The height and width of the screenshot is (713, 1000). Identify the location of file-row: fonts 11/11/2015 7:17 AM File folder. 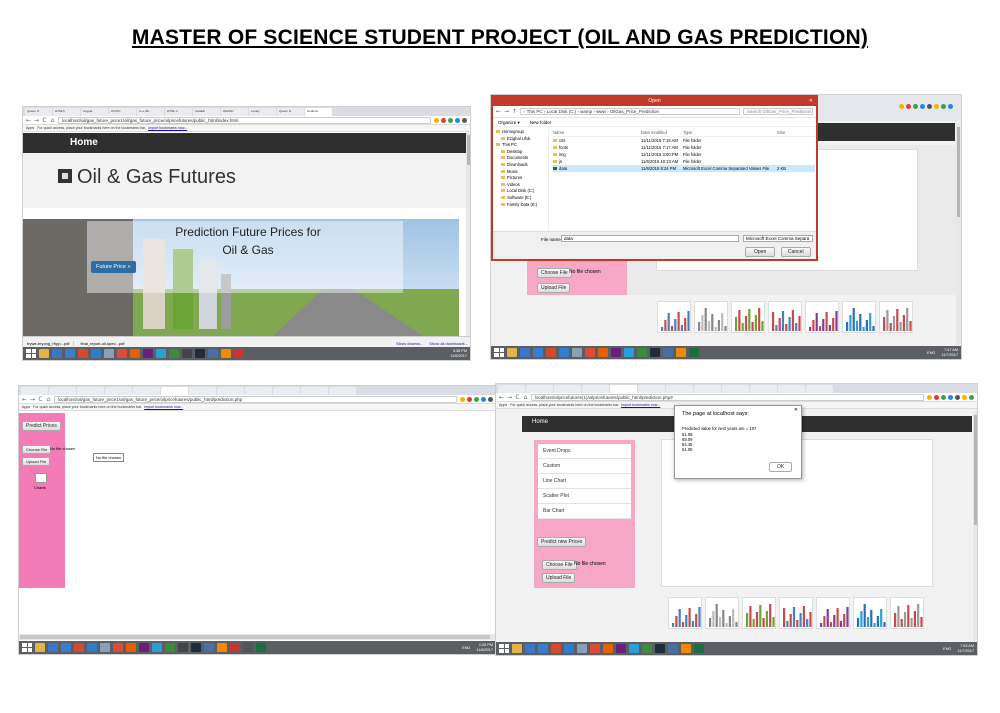
(684, 147).